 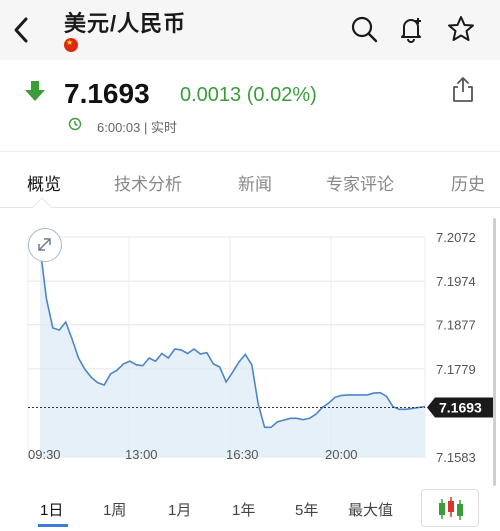 I want to click on x-tick-label: 20:00, so click(x=341, y=454).